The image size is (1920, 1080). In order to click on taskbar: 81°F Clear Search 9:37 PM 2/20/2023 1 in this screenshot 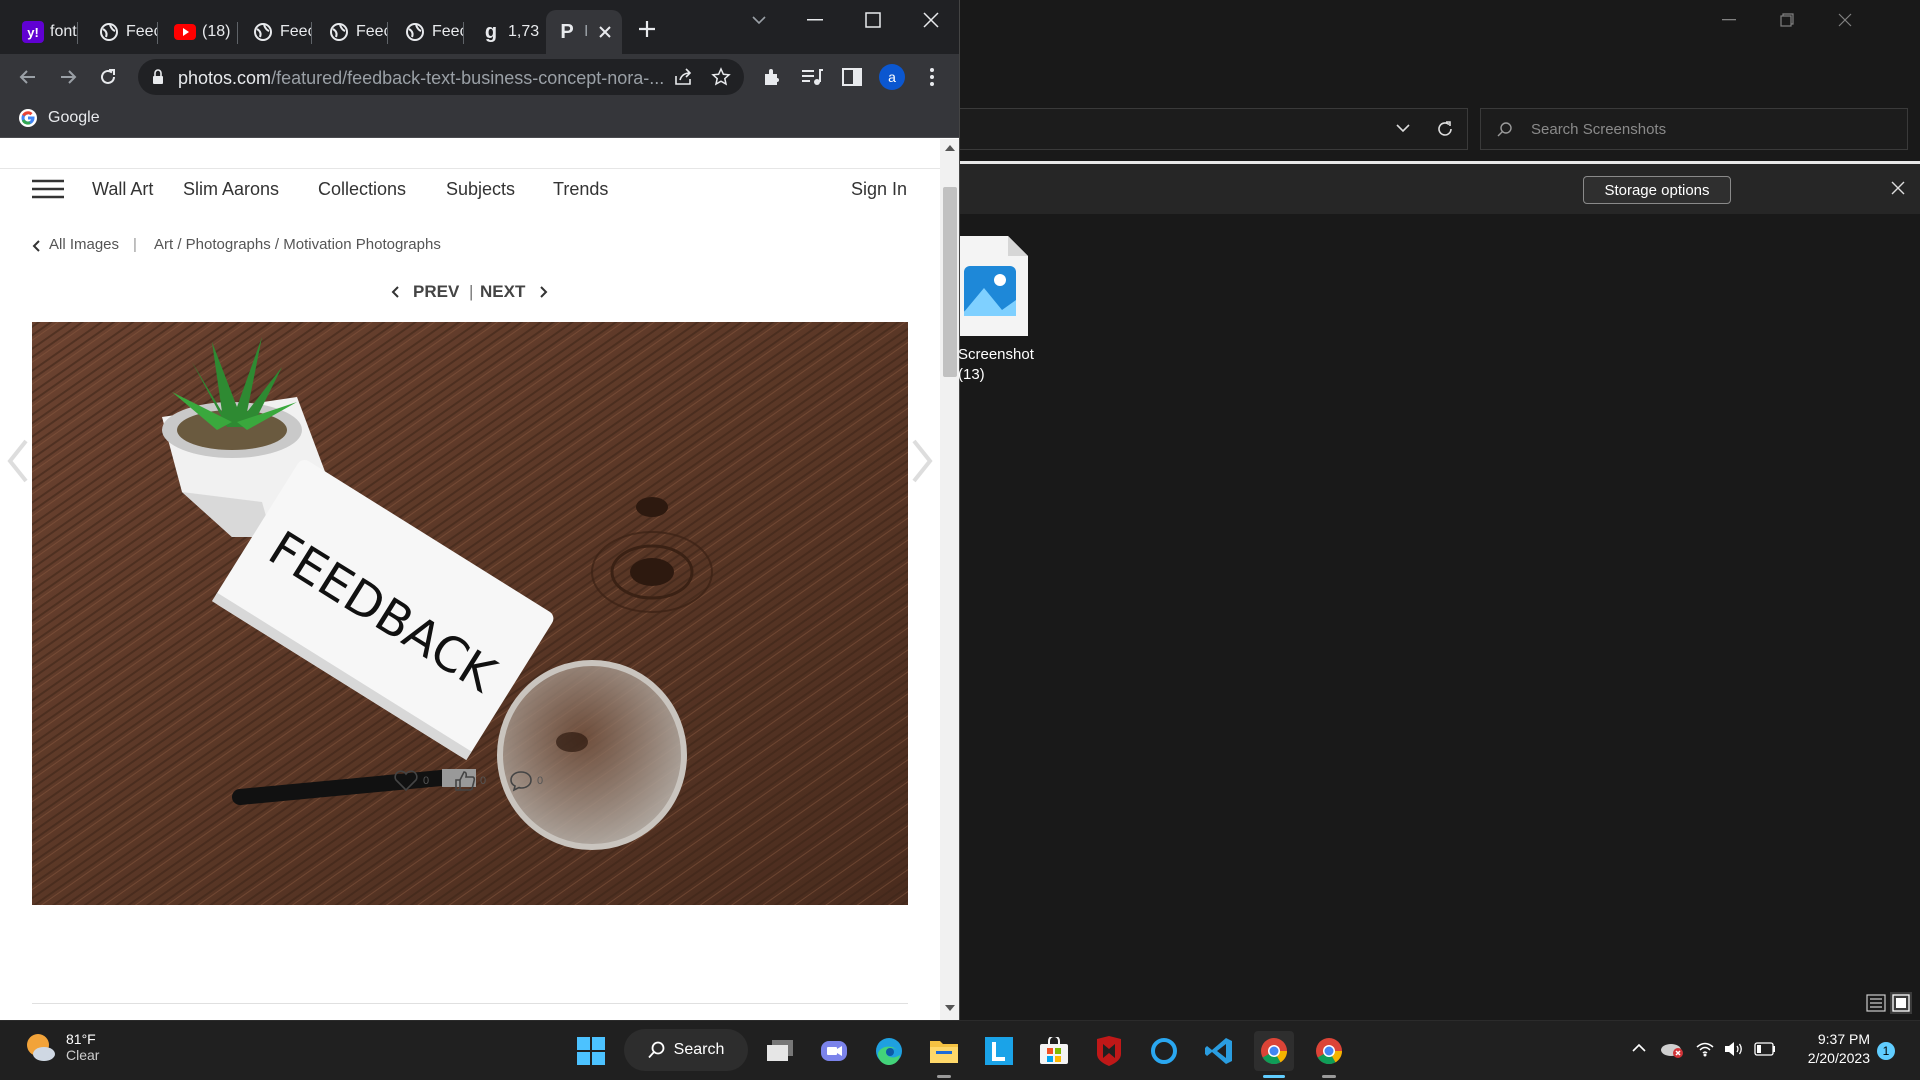, I will do `click(960, 1050)`.